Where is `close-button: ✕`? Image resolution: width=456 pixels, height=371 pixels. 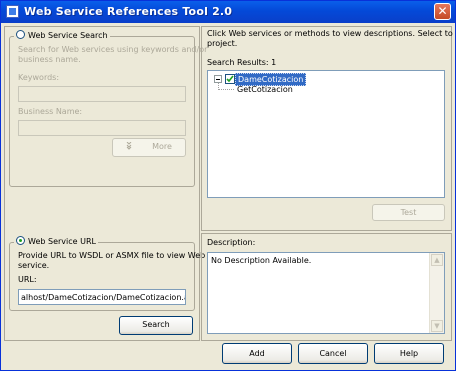 close-button: ✕ is located at coordinates (442, 11).